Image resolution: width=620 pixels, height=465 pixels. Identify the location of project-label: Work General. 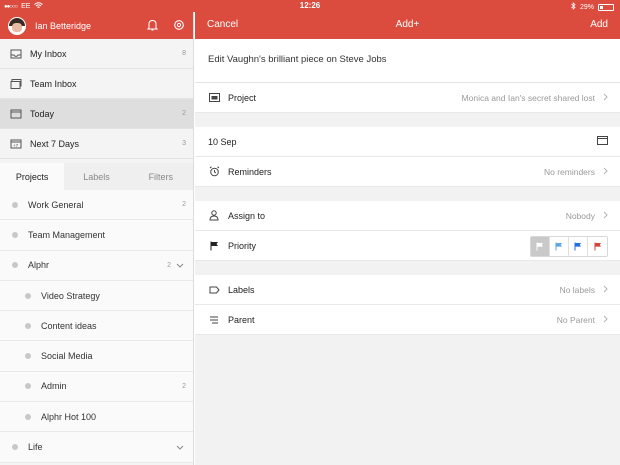
(56, 204).